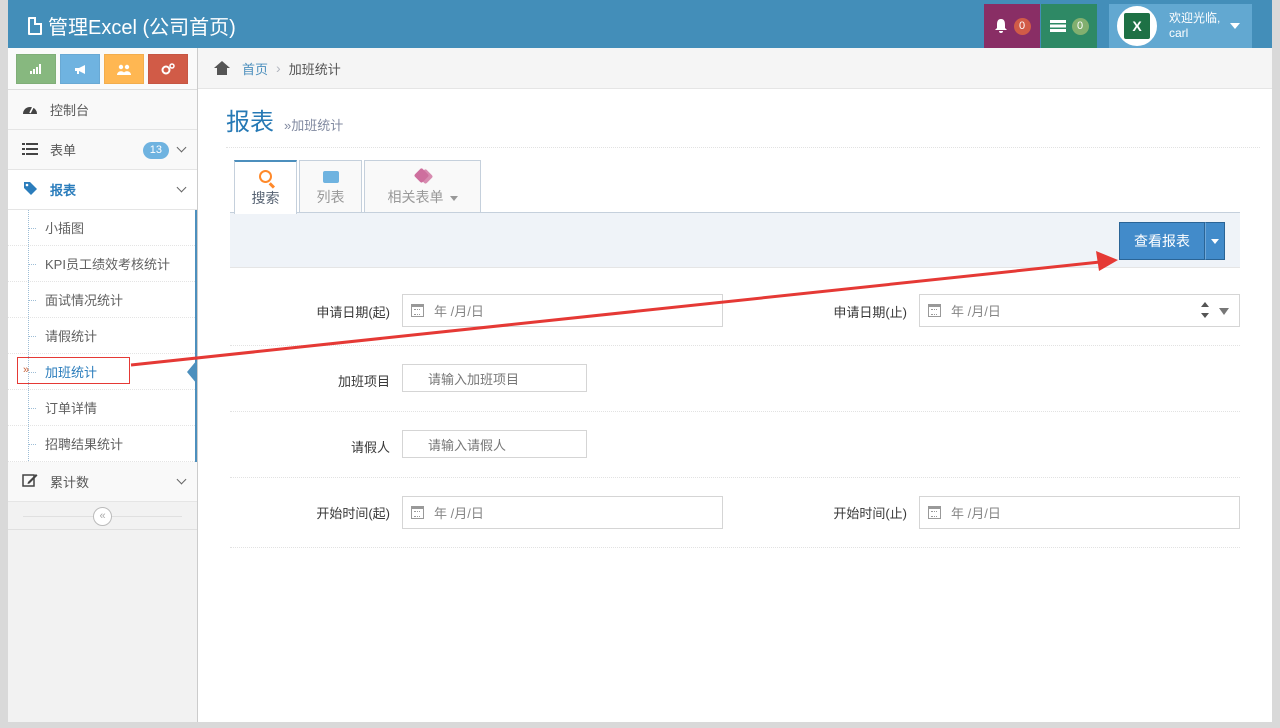 Image resolution: width=1280 pixels, height=728 pixels. Describe the element at coordinates (265, 187) in the screenshot. I see `tab-search: 搜索` at that location.